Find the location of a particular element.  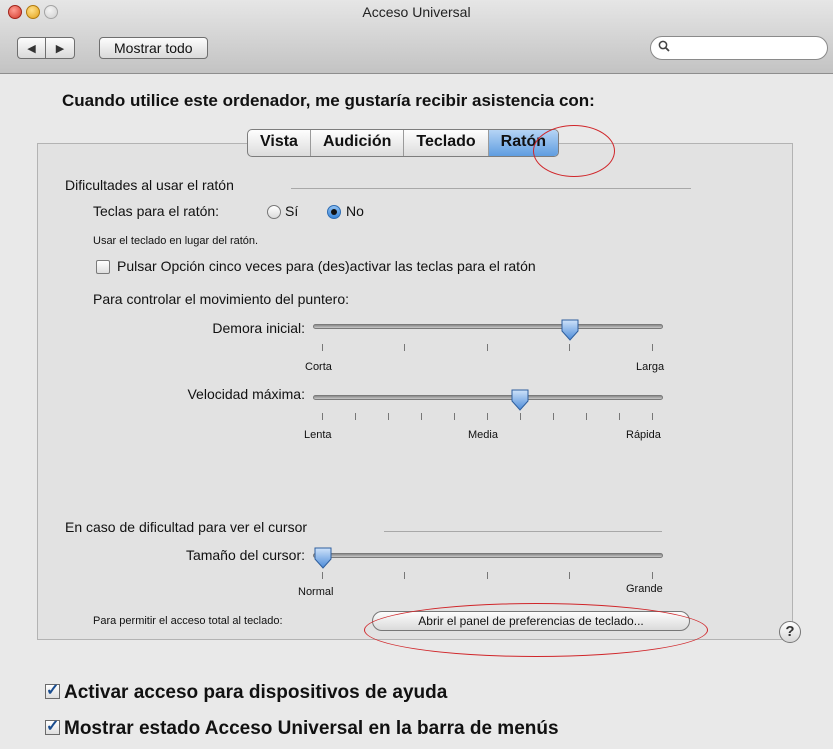

max-speed-slider is located at coordinates (488, 397).